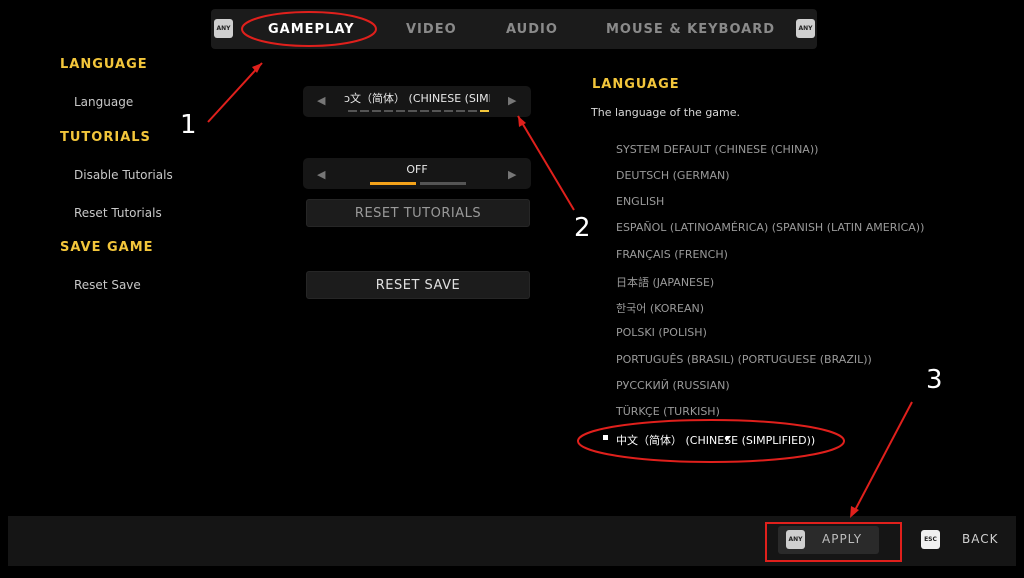 This screenshot has height=578, width=1024. Describe the element at coordinates (188, 125) in the screenshot. I see `annotation-label-1: 1` at that location.